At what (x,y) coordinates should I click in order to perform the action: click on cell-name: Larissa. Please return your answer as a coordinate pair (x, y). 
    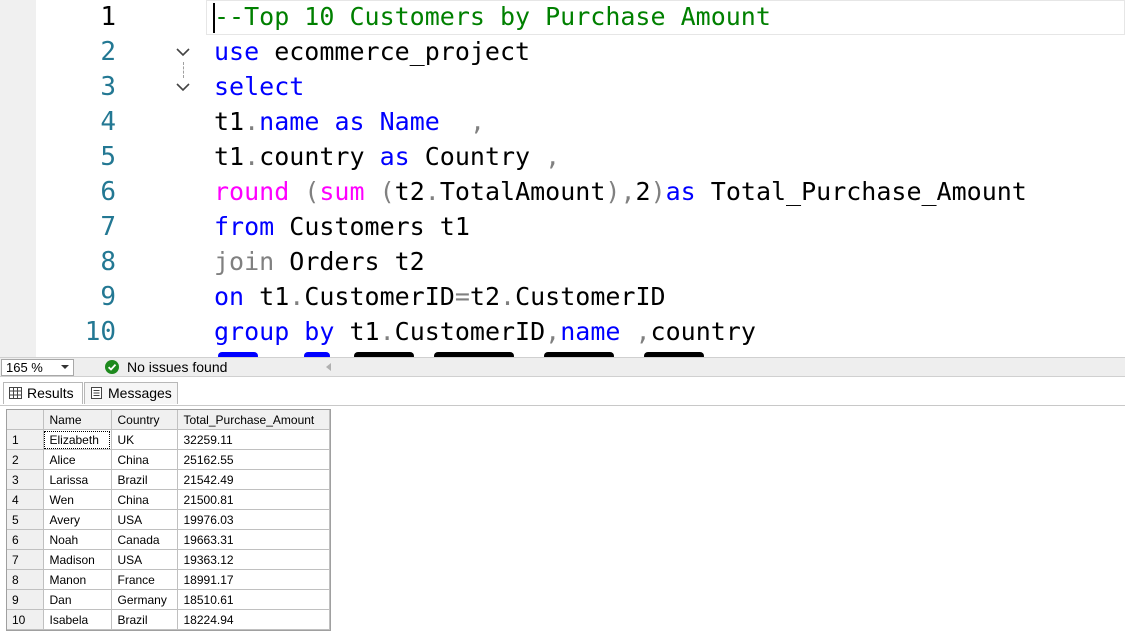
    Looking at the image, I should click on (77, 479).